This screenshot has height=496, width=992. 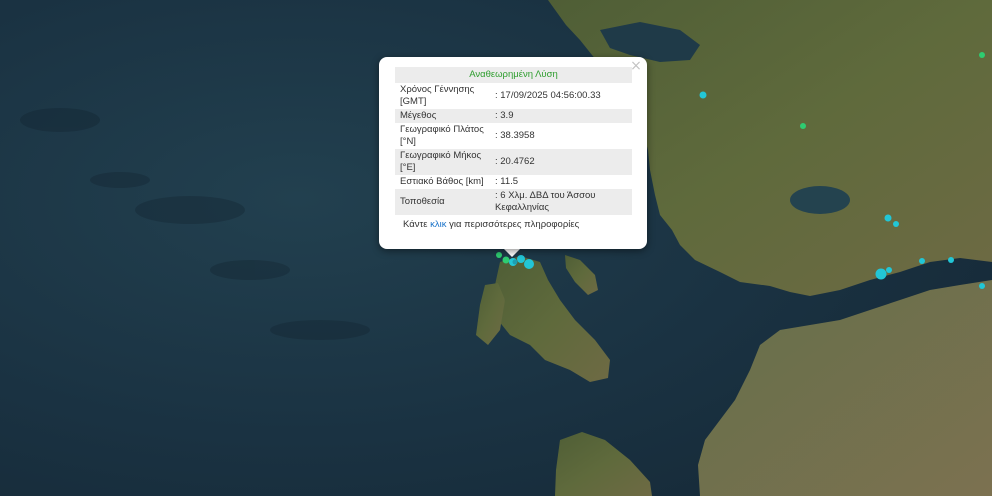 What do you see at coordinates (437, 95) in the screenshot?
I see `origin-time-label: Χρόνος Γέννησης [GMT]` at bounding box center [437, 95].